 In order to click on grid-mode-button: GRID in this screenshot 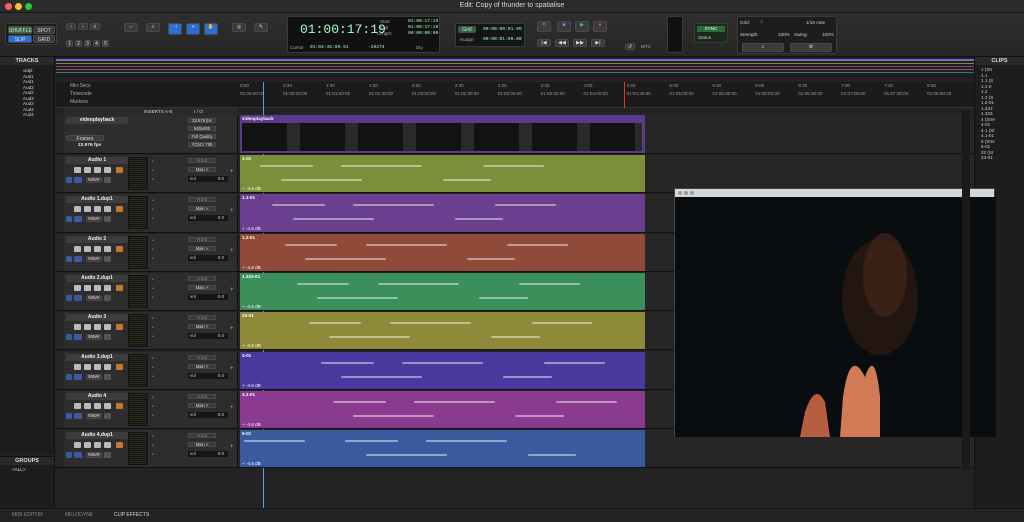, I will do `click(44, 39)`.